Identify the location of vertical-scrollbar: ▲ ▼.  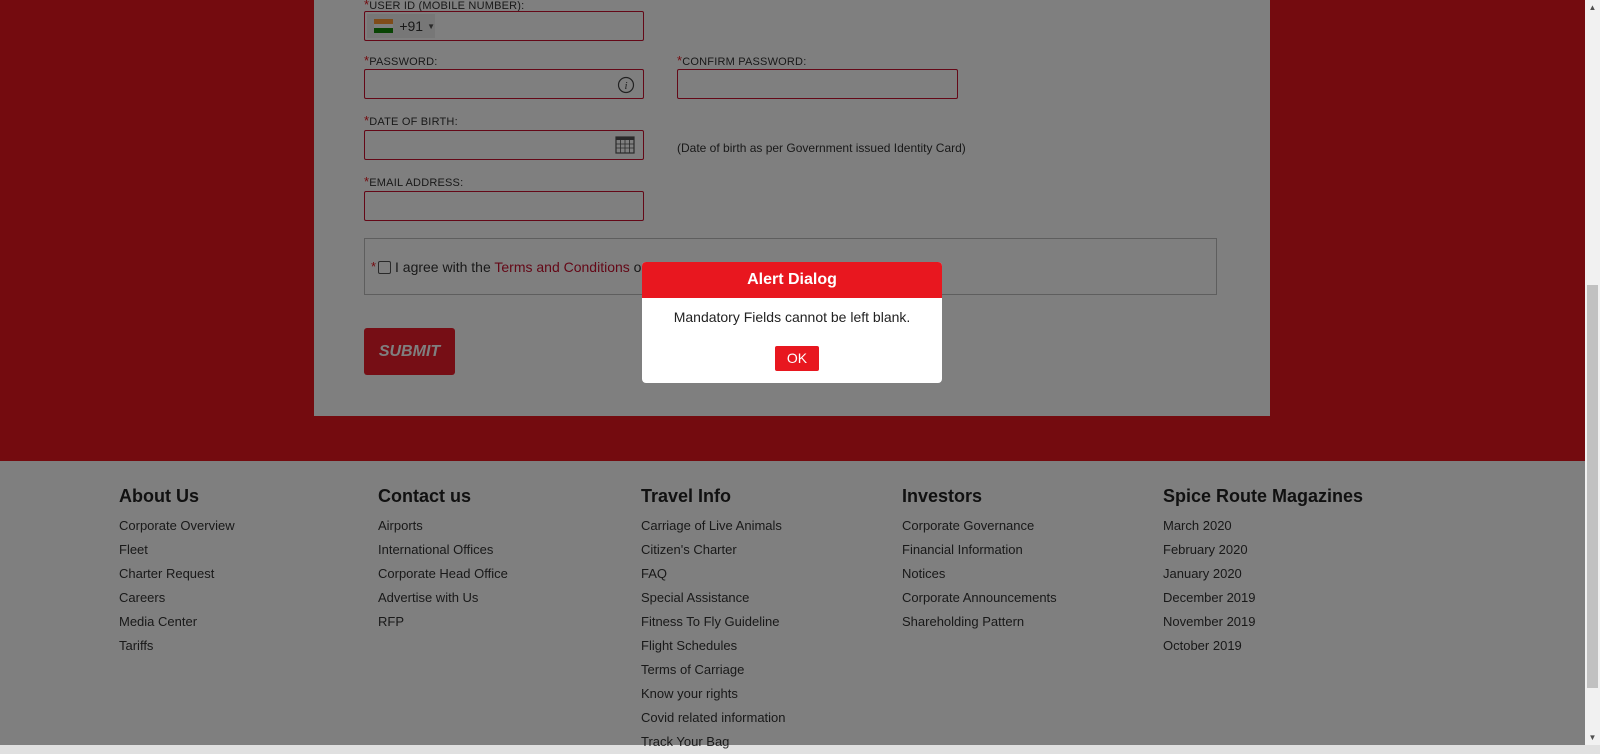
(1592, 372).